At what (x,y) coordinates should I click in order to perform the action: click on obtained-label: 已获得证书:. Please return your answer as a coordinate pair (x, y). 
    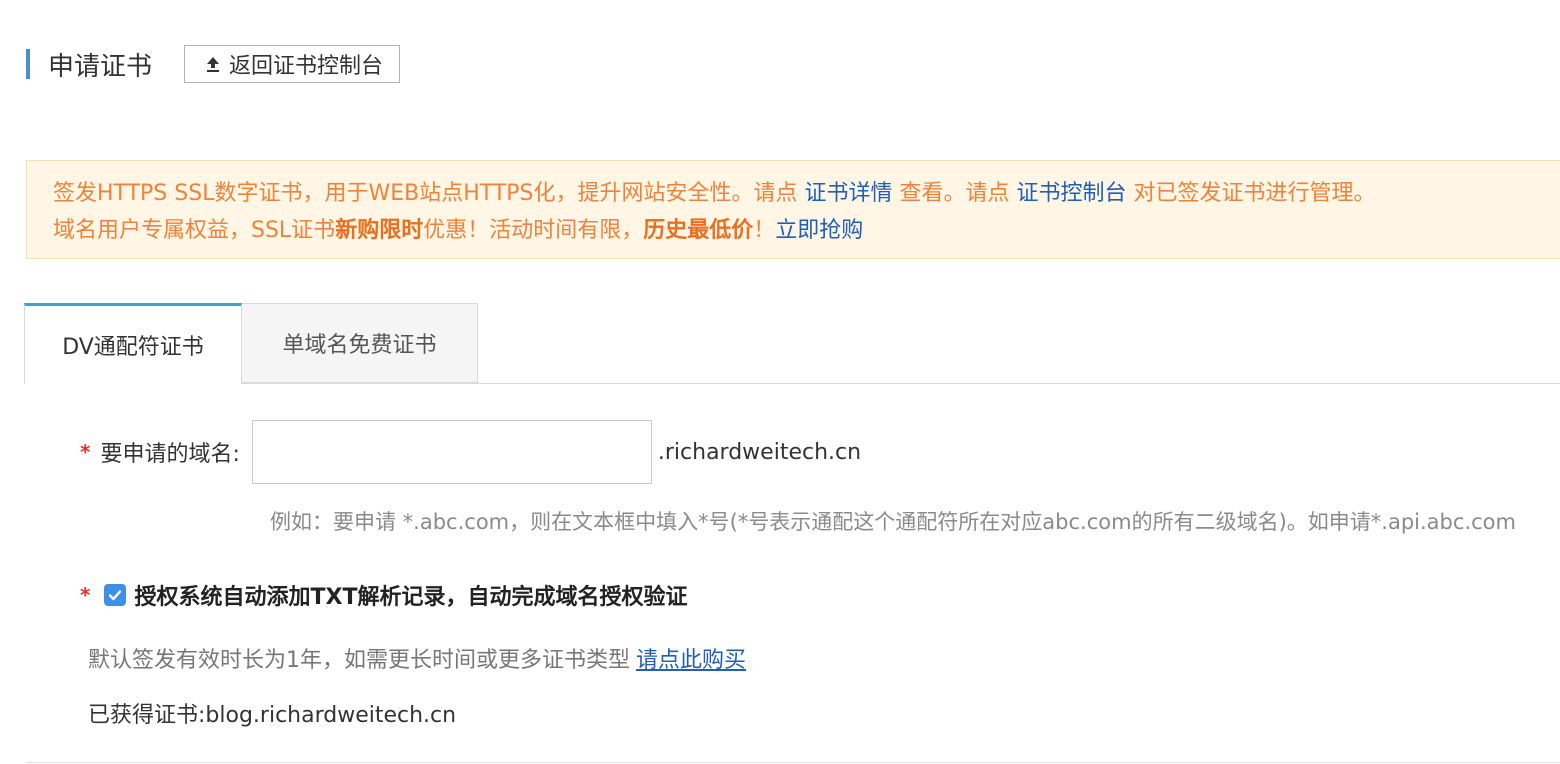
    Looking at the image, I should click on (147, 715).